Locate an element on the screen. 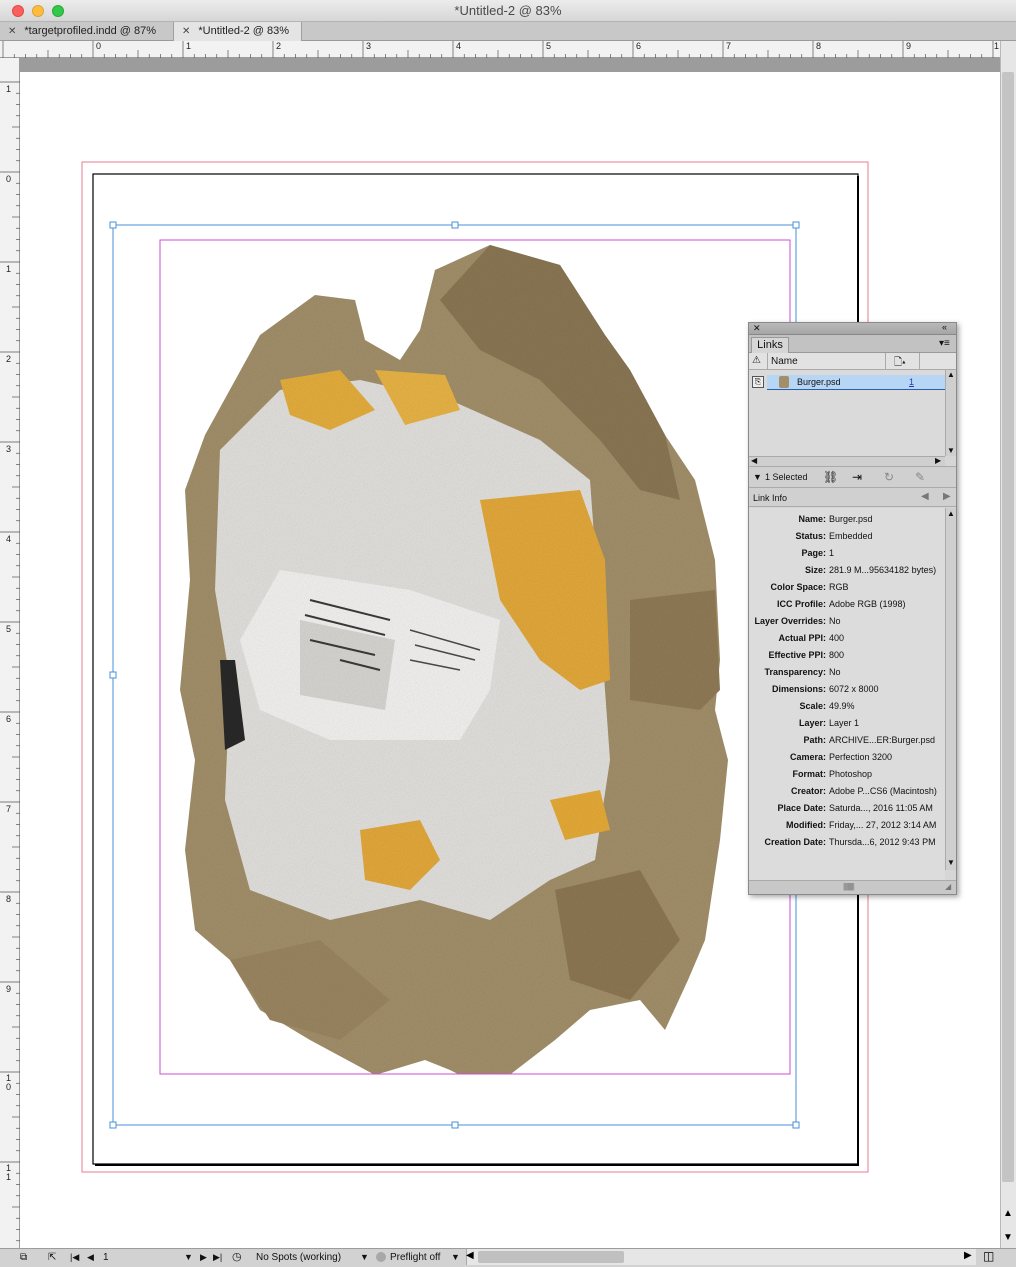 The image size is (1016, 1267). first-page-icon: |◀ is located at coordinates (74, 1257).